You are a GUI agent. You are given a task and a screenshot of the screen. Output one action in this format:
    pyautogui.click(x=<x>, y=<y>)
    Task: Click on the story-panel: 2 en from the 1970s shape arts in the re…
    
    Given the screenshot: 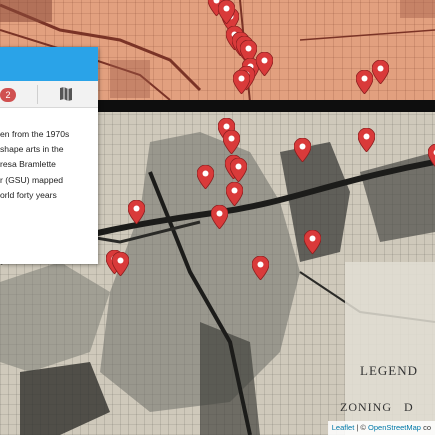 What is the action you would take?
    pyautogui.click(x=49, y=155)
    